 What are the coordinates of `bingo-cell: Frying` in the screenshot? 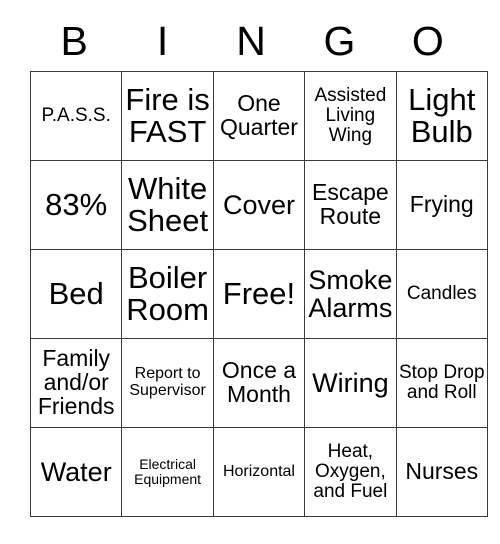 It's located at (441, 205).